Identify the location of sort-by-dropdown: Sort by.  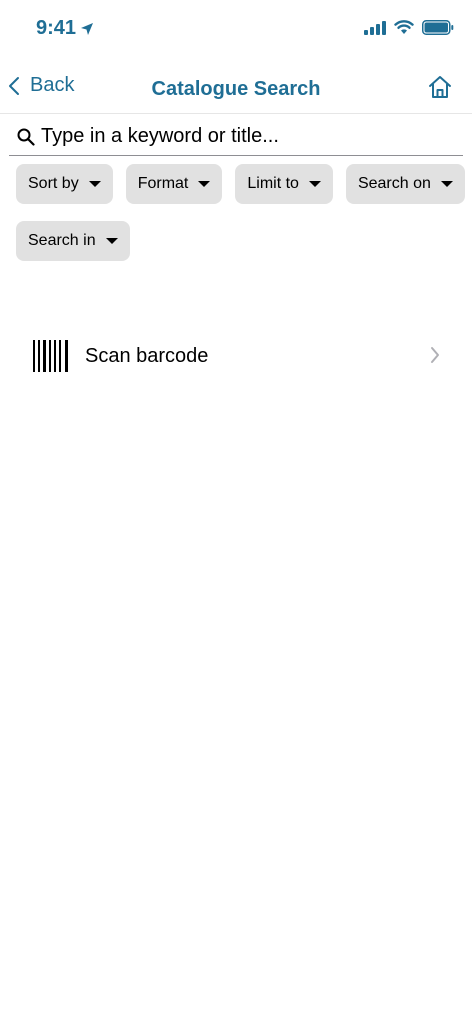
(64, 184).